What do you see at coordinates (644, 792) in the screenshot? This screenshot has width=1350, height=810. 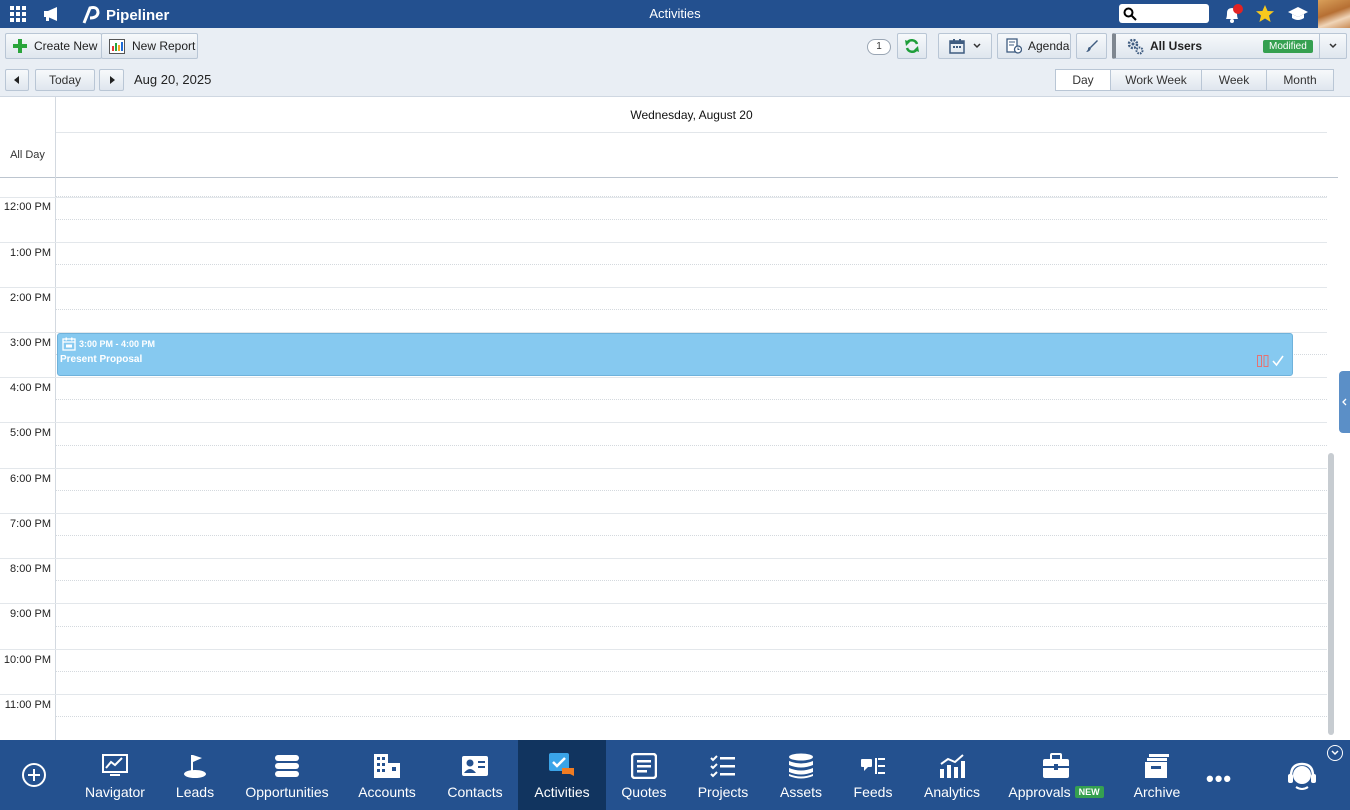 I see `nav-label: Quotes` at bounding box center [644, 792].